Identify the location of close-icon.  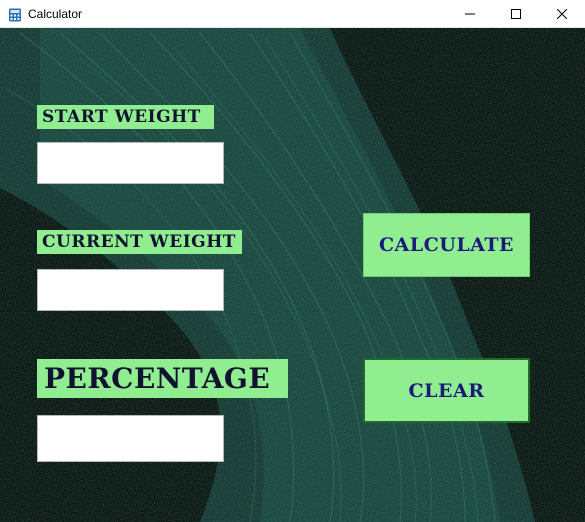
(562, 13).